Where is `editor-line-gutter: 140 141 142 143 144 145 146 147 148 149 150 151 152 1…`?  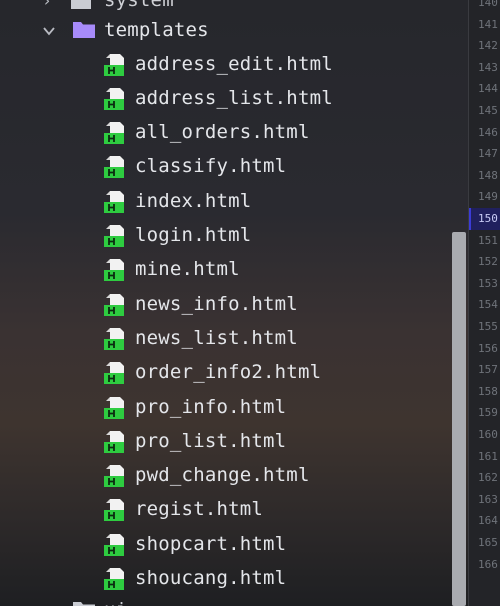 editor-line-gutter: 140 141 142 143 144 145 146 147 148 149 150 151 152 1… is located at coordinates (484, 303).